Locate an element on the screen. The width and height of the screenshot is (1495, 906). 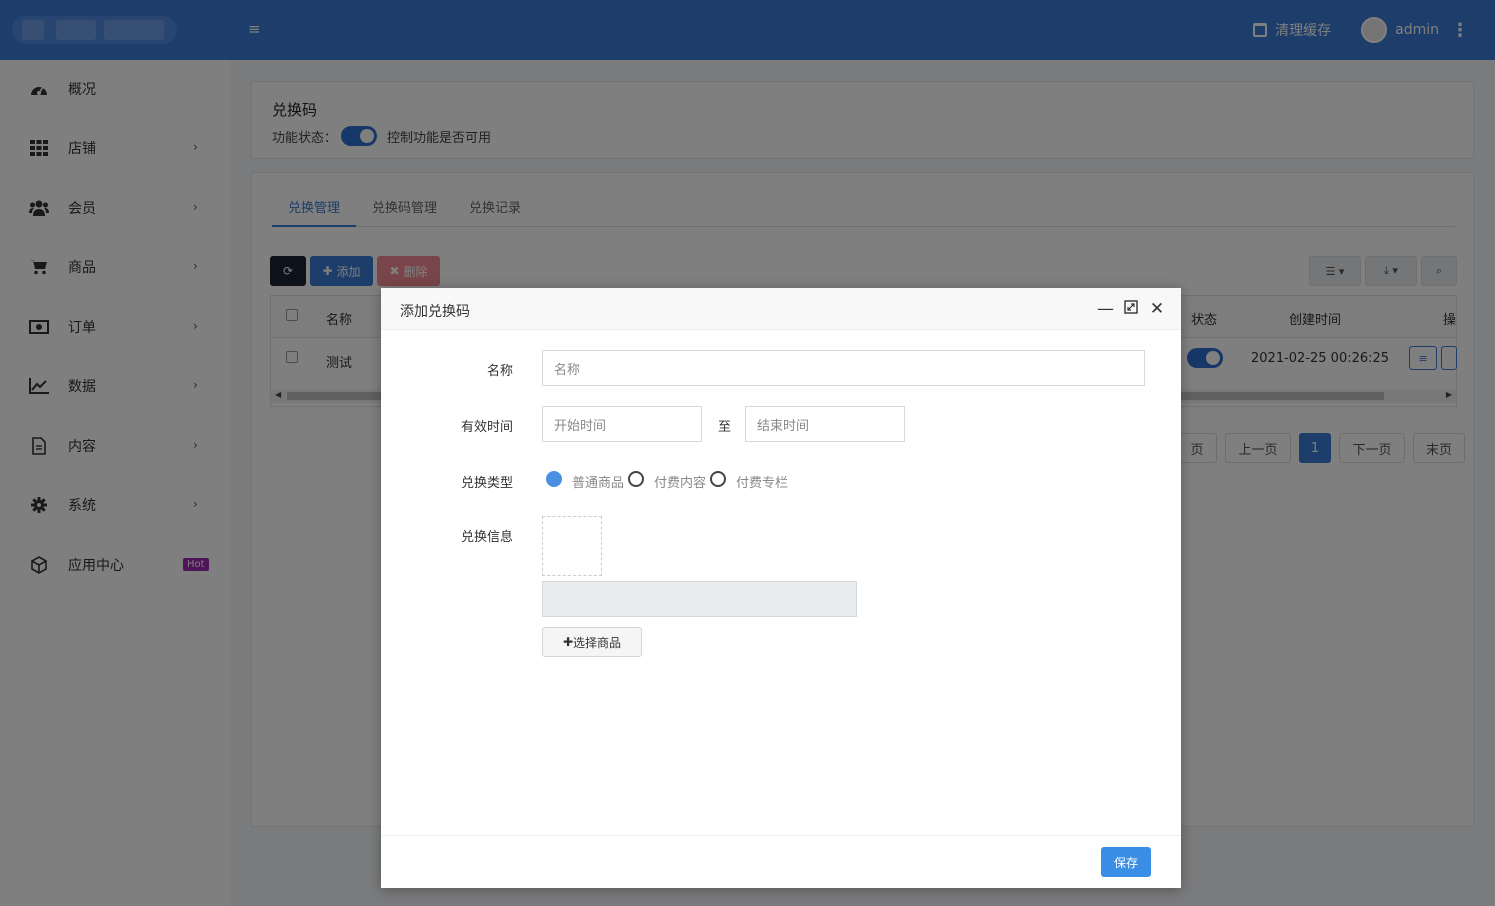
select-goods-button: ✚ 选择商品 is located at coordinates (592, 642).